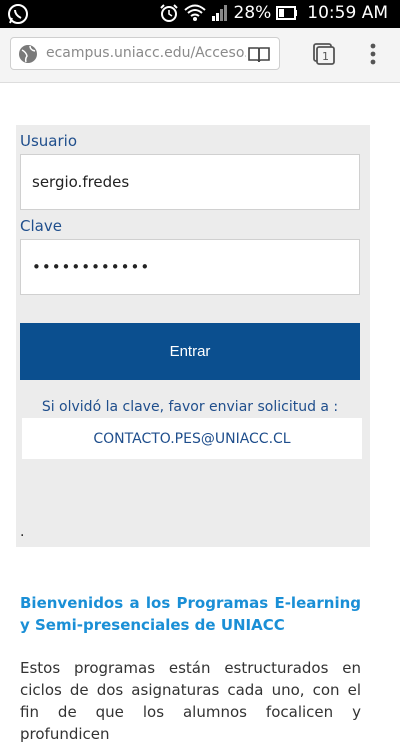  I want to click on contact-email: CONTACTO.PES@UNIACC.CL, so click(192, 438).